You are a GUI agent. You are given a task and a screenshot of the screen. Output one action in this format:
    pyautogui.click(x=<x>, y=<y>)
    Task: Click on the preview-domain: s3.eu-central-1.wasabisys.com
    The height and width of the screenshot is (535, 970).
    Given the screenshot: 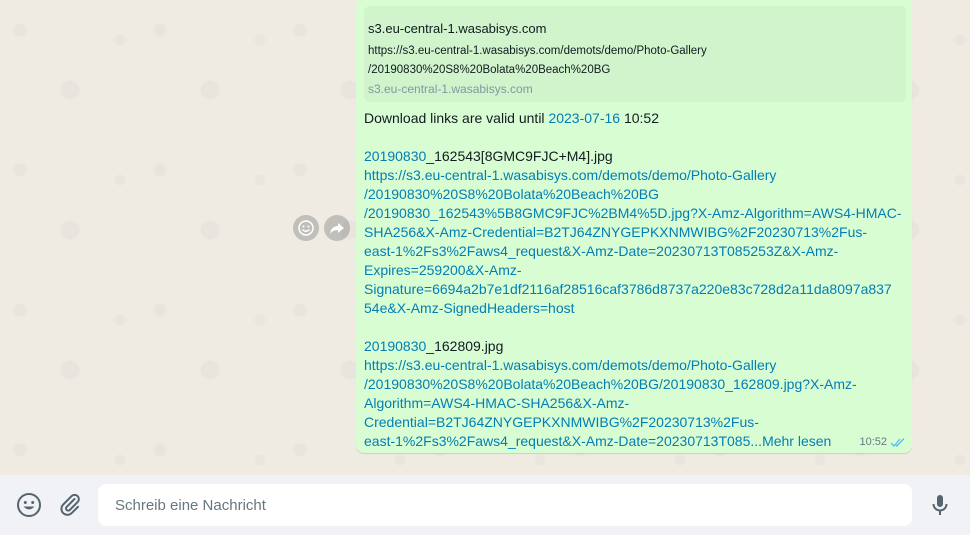 What is the action you would take?
    pyautogui.click(x=450, y=89)
    